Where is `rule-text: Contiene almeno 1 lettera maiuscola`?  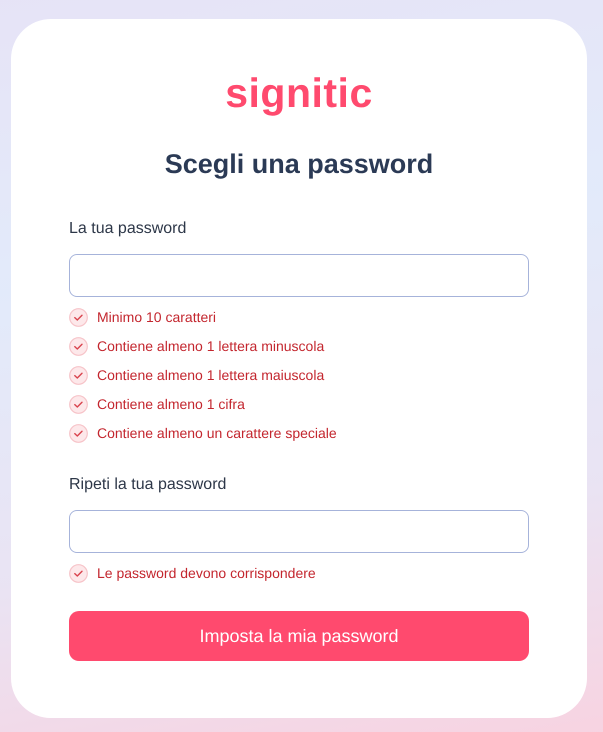
rule-text: Contiene almeno 1 lettera maiuscola is located at coordinates (210, 375).